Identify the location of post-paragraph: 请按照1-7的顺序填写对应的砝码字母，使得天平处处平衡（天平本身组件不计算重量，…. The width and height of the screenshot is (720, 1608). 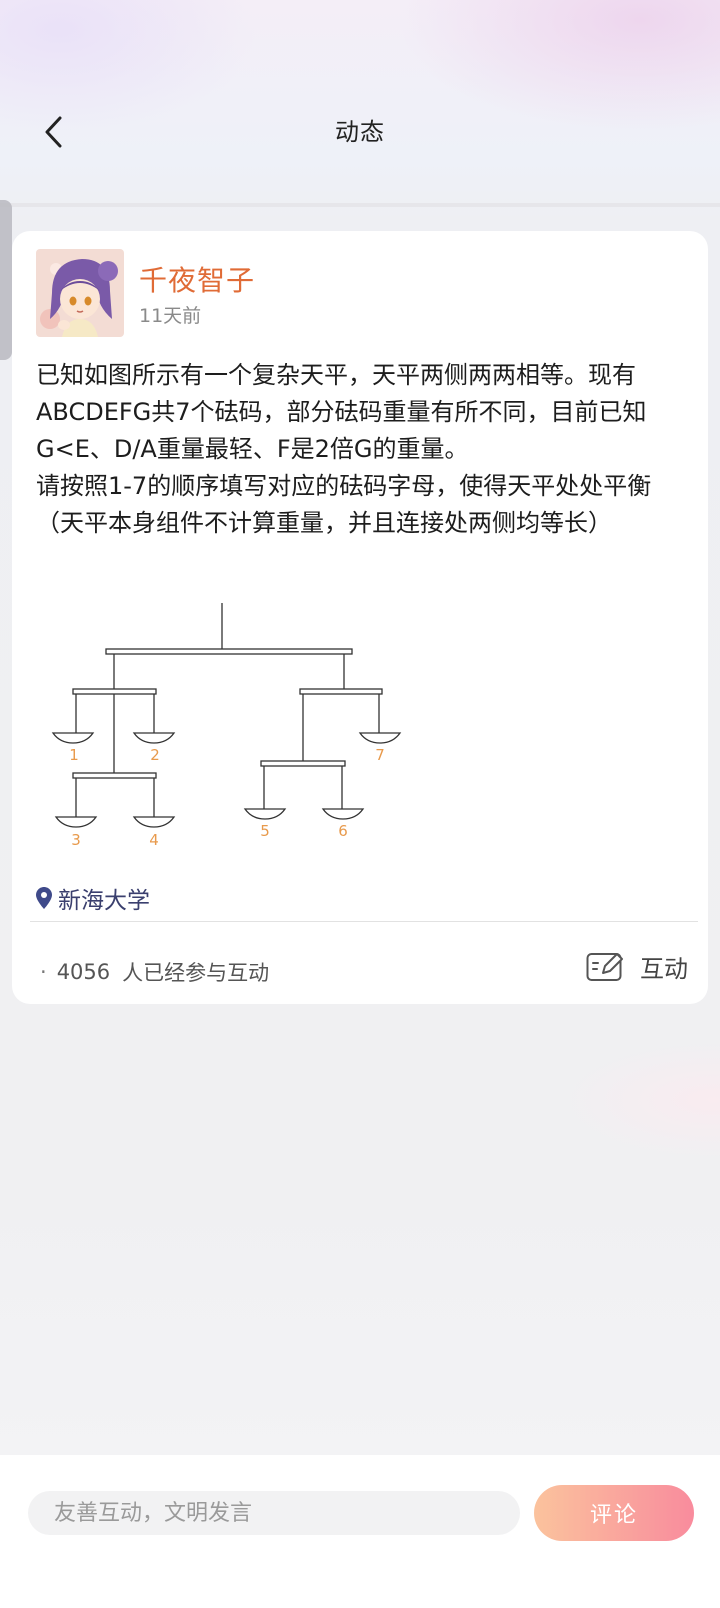
(344, 504).